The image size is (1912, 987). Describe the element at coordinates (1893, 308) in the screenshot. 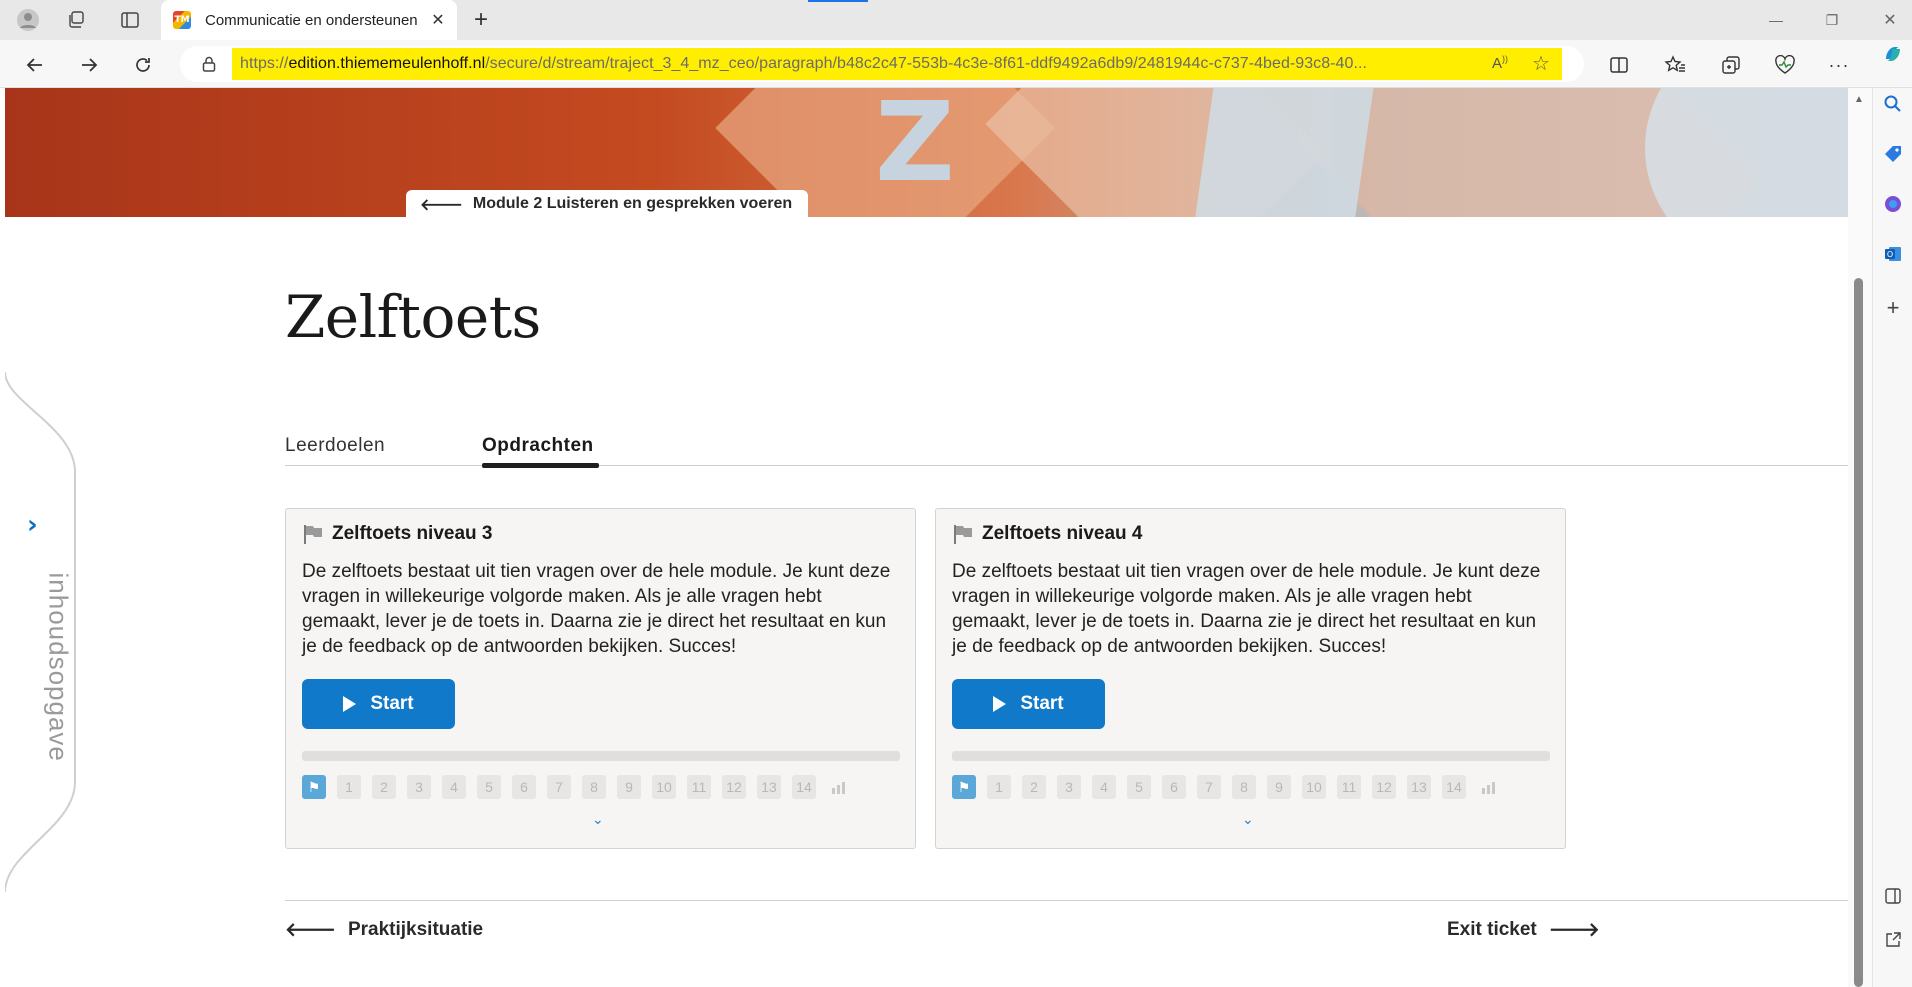

I see `add-icon: +` at that location.